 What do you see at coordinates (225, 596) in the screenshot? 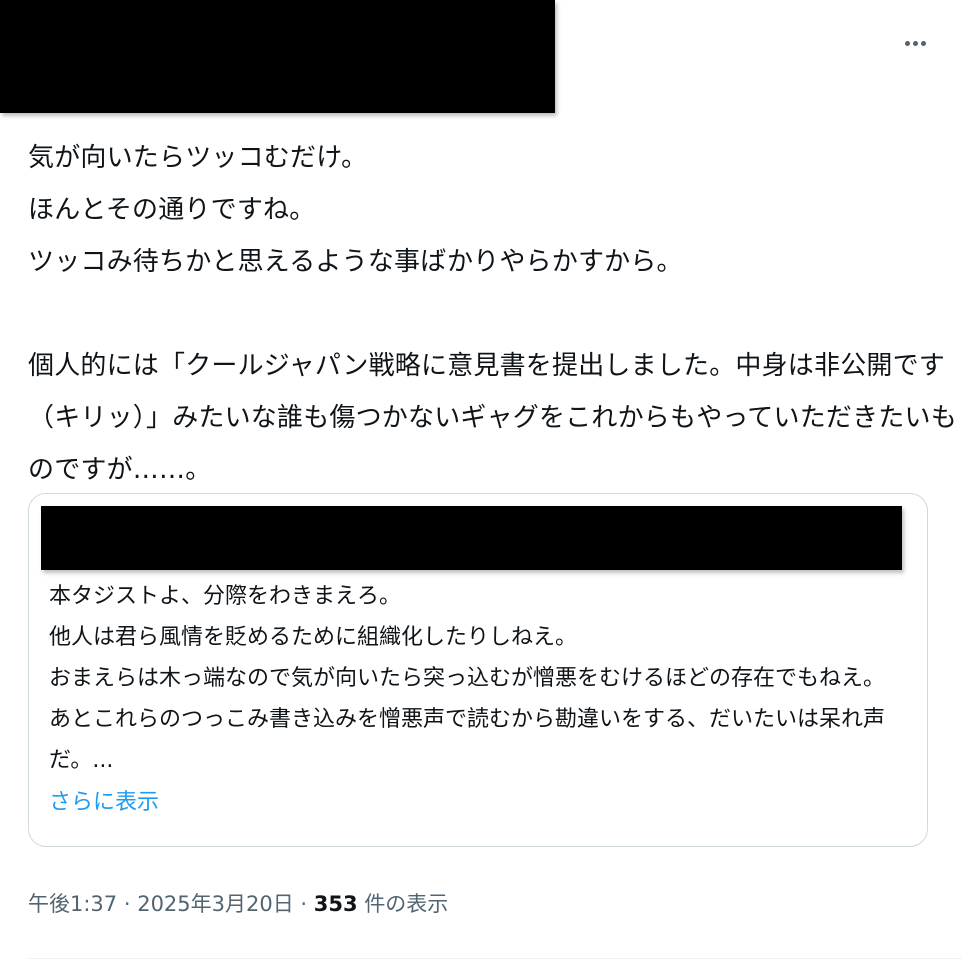
I see `quote-line: 本タジストよ、分際をわきまえろ。` at bounding box center [225, 596].